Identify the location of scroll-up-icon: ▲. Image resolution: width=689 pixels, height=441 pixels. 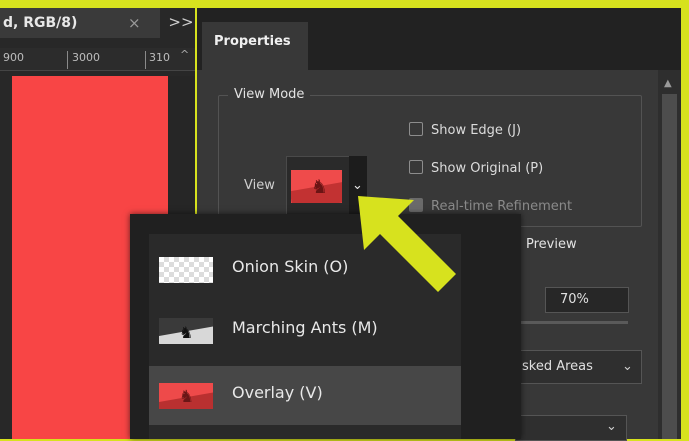
(668, 83).